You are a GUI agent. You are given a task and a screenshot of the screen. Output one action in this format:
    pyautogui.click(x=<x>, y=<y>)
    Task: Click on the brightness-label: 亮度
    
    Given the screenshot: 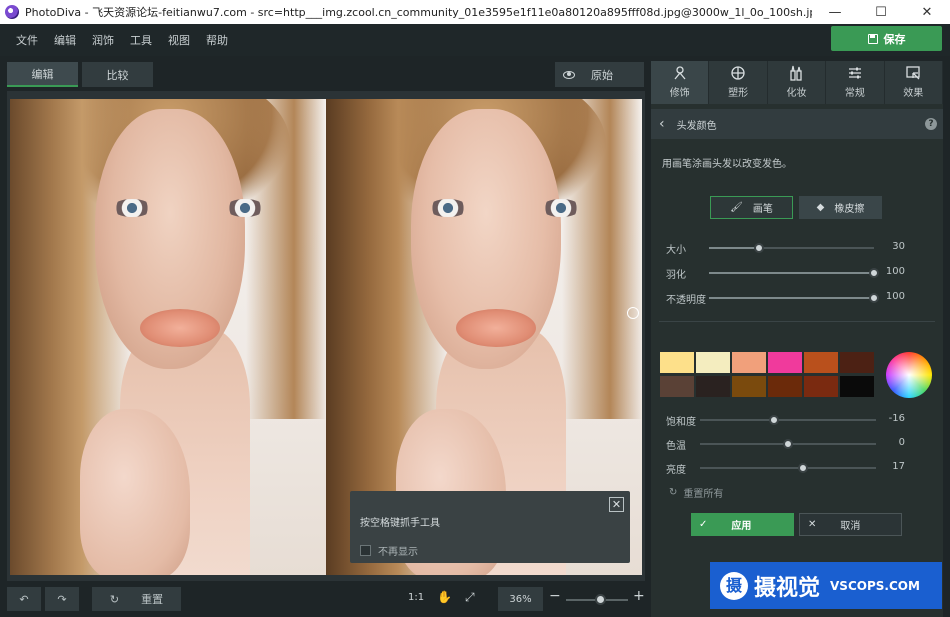 What is the action you would take?
    pyautogui.click(x=676, y=470)
    